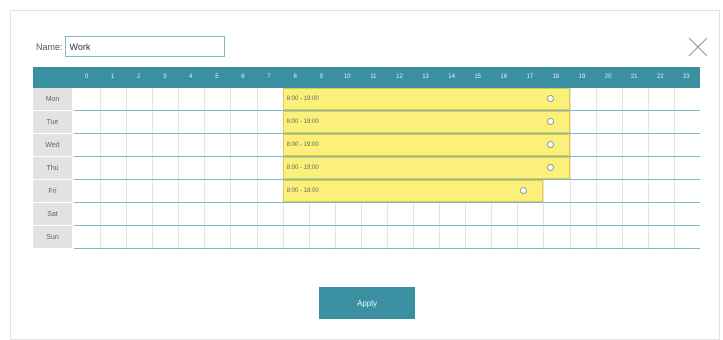 The width and height of the screenshot is (723, 340). I want to click on apply-button: Apply, so click(367, 303).